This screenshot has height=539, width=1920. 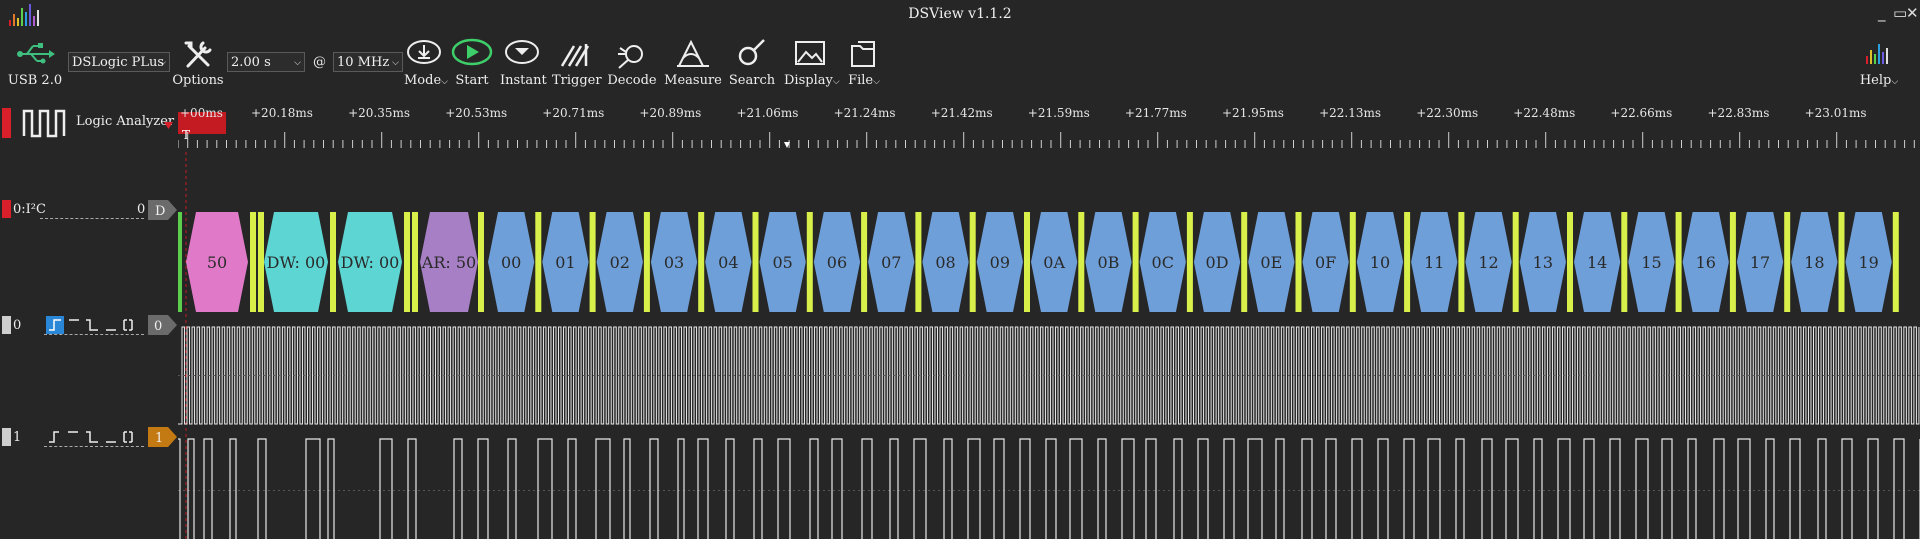 I want to click on measure-button: Measure, so click(x=693, y=63).